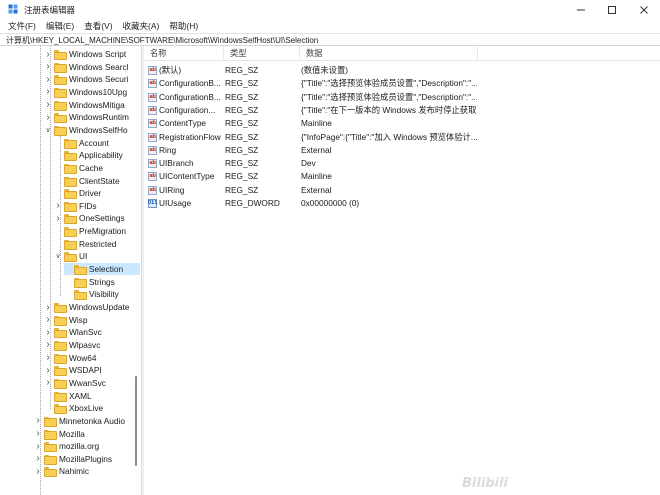 Image resolution: width=660 pixels, height=495 pixels. Describe the element at coordinates (102, 294) in the screenshot. I see `tree-item: Visibility` at that location.